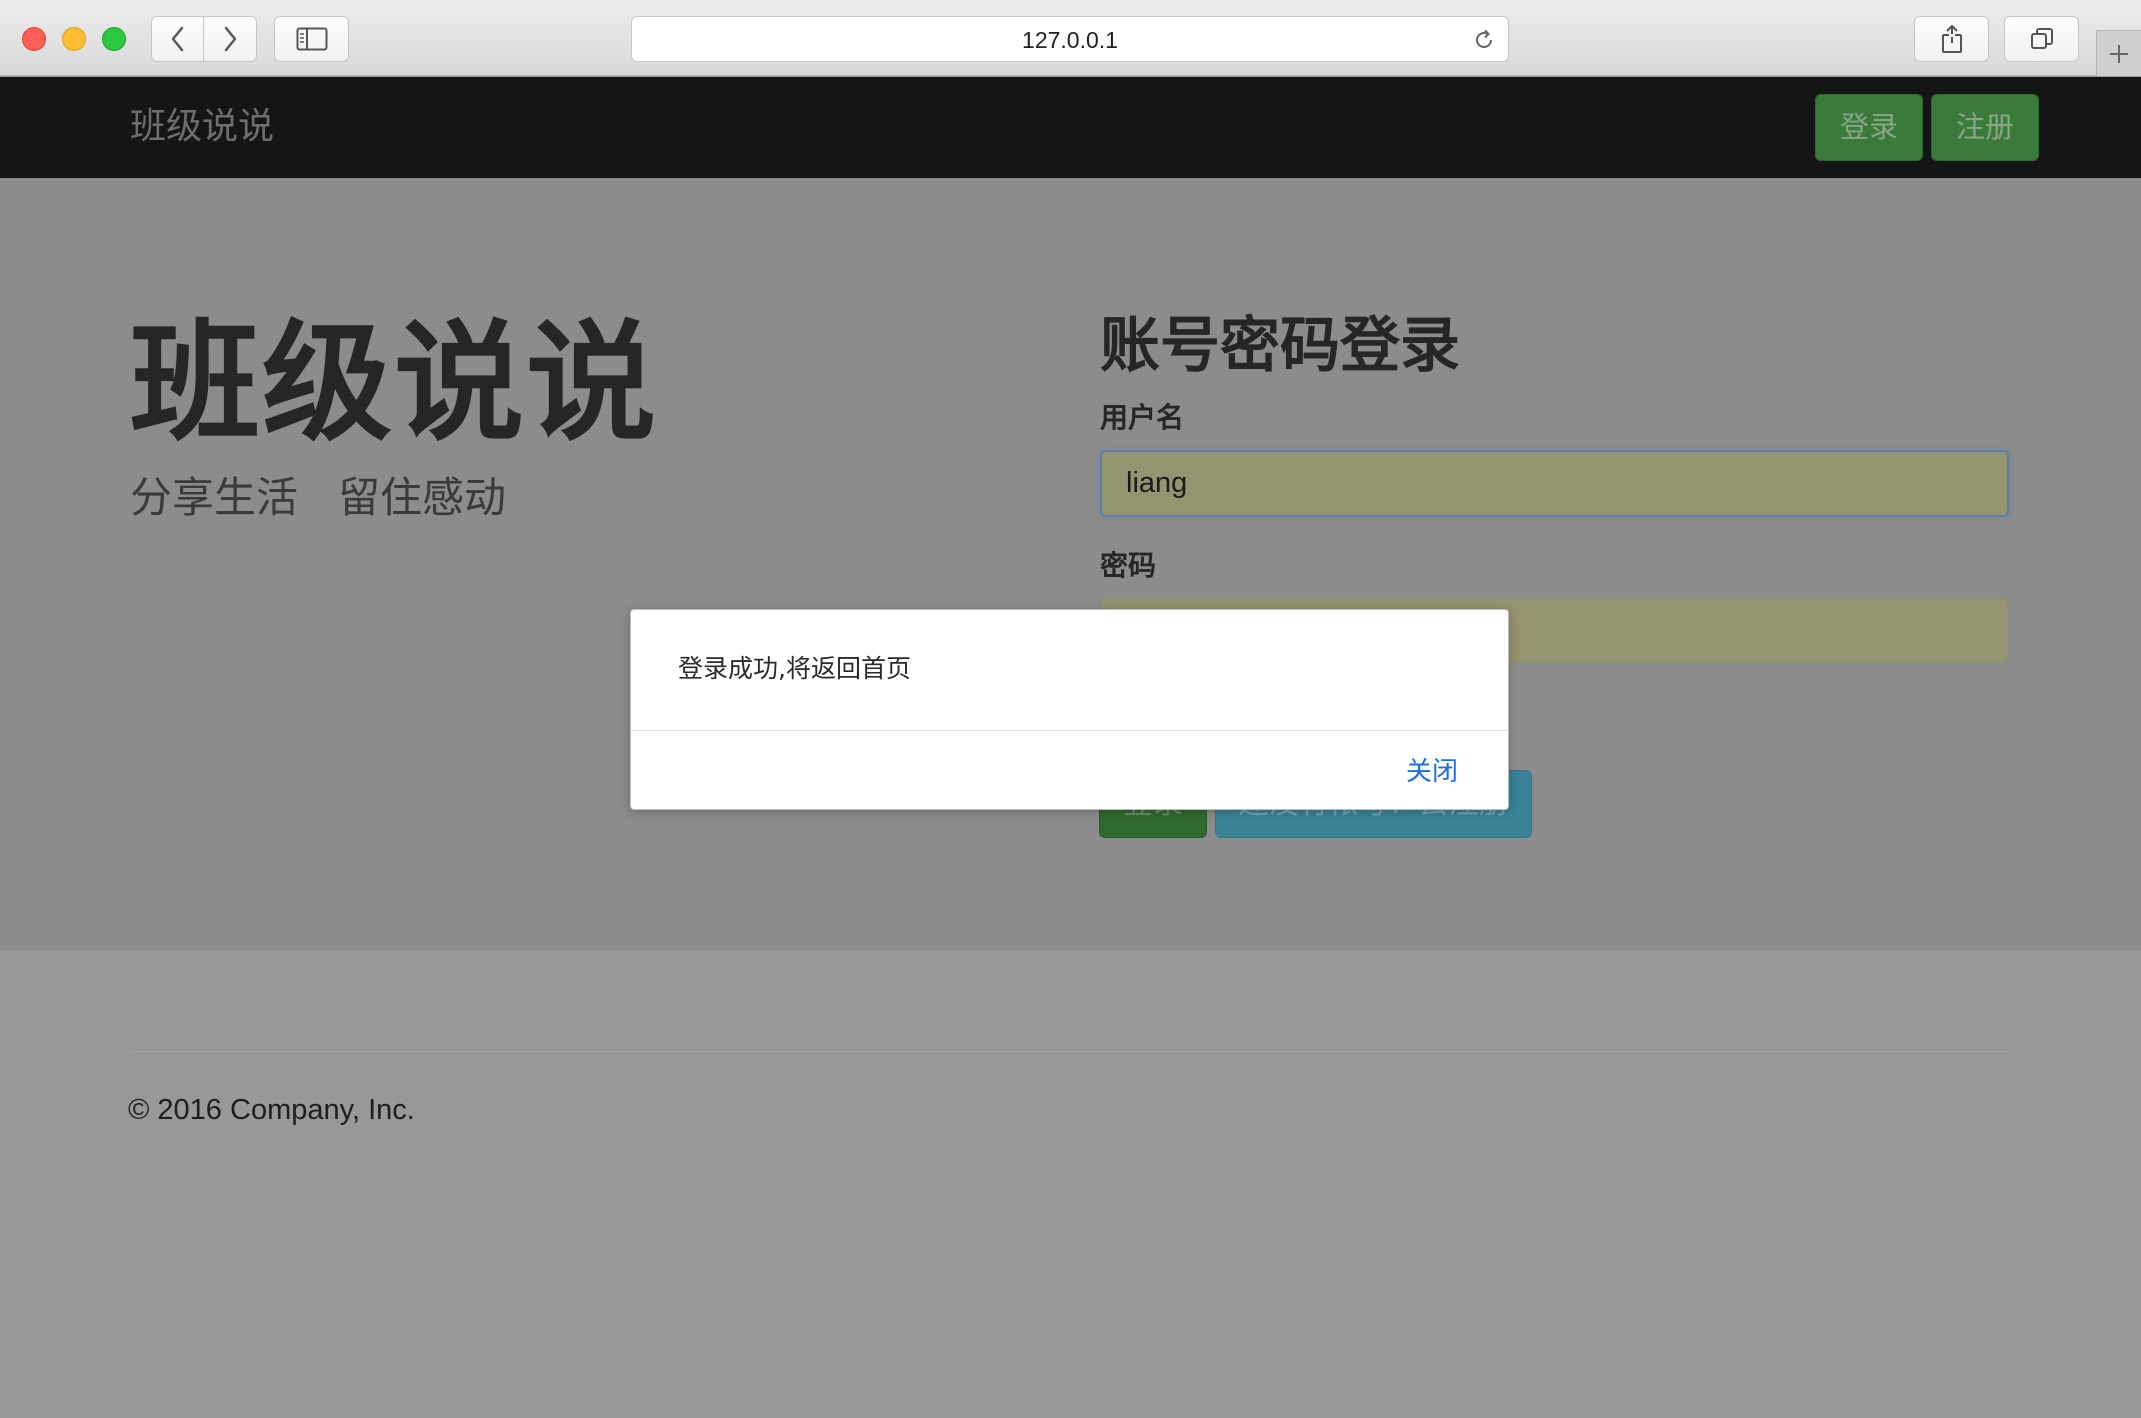 The image size is (2141, 1418). I want to click on sidebar-icon, so click(311, 39).